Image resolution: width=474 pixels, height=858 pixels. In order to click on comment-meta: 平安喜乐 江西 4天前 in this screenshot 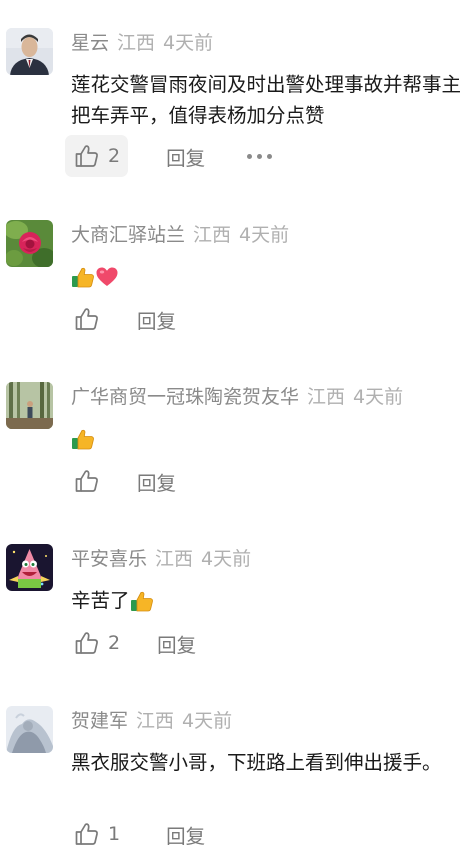, I will do `click(161, 559)`.